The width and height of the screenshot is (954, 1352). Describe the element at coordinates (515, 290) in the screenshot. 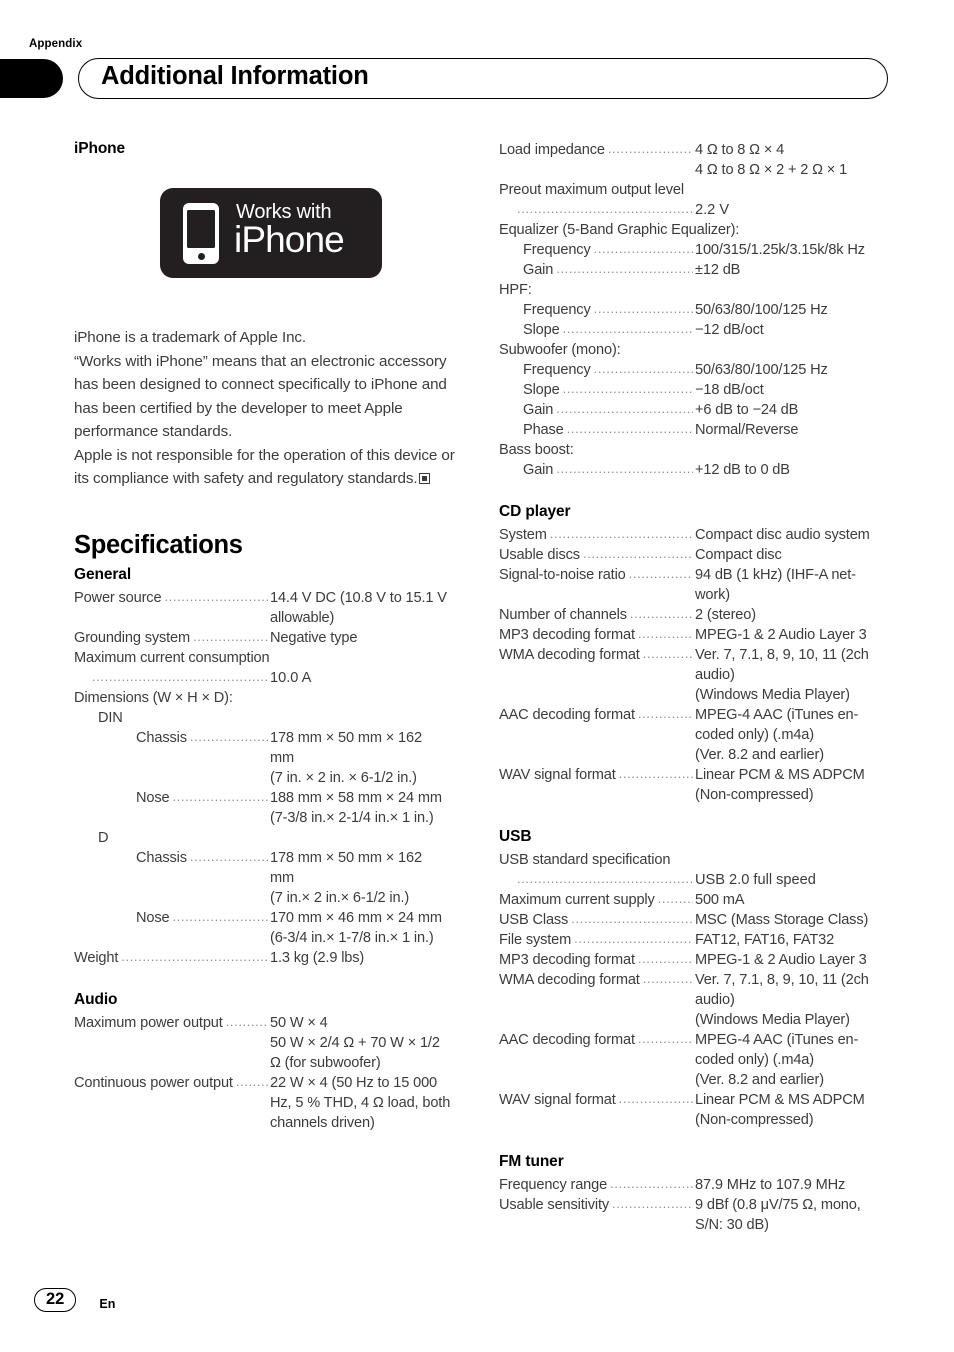

I see `spec-label-hpf: HPF:` at that location.